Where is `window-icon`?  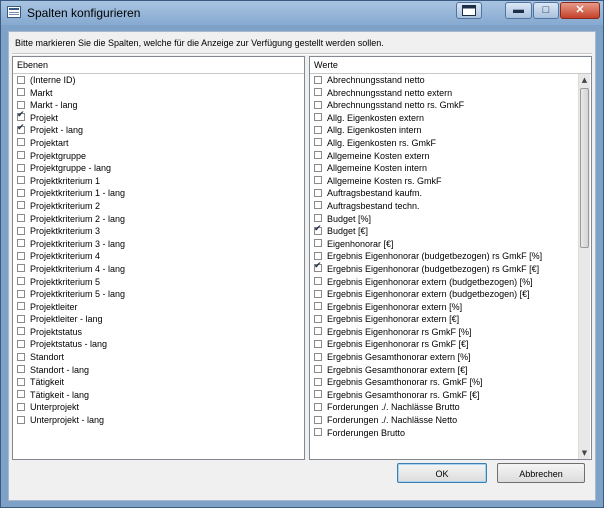 window-icon is located at coordinates (469, 10).